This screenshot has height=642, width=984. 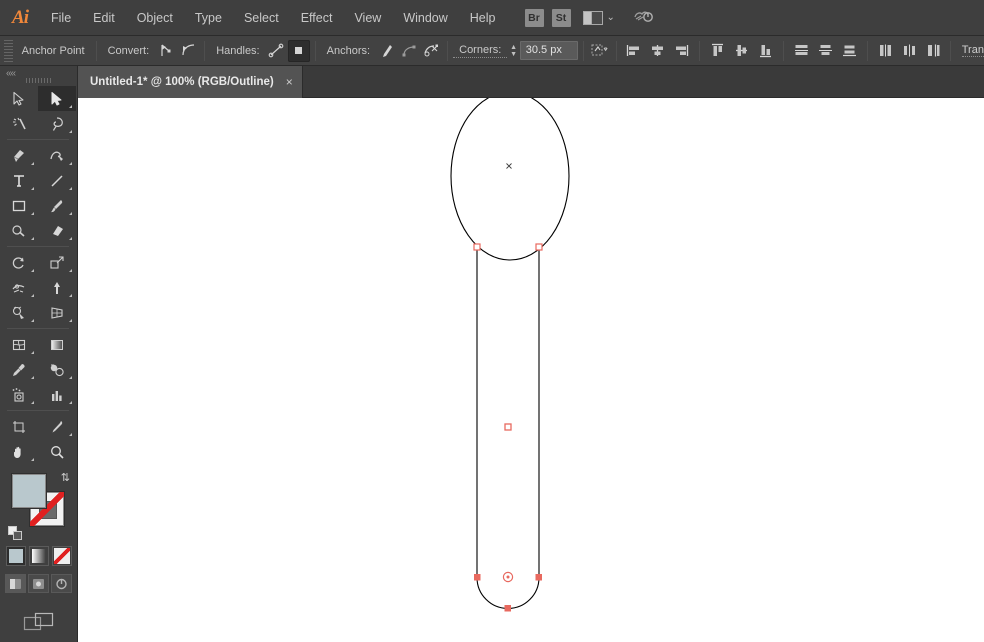 What do you see at coordinates (19, 451) in the screenshot?
I see `hand-tool` at bounding box center [19, 451].